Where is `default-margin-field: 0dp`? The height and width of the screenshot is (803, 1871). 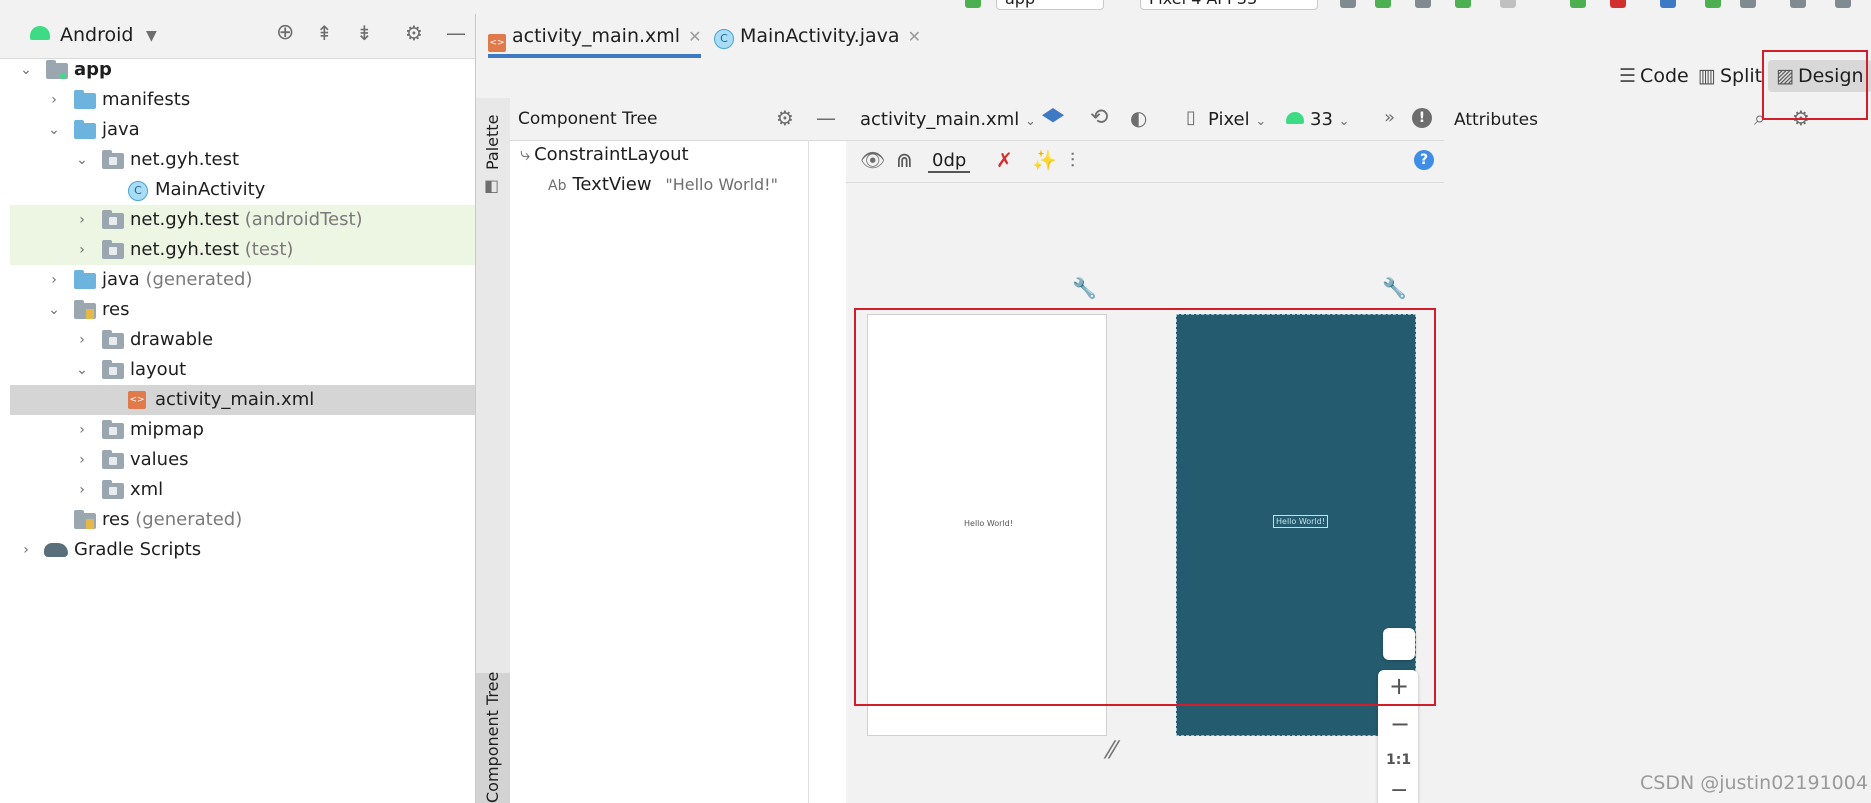 default-margin-field: 0dp is located at coordinates (949, 161).